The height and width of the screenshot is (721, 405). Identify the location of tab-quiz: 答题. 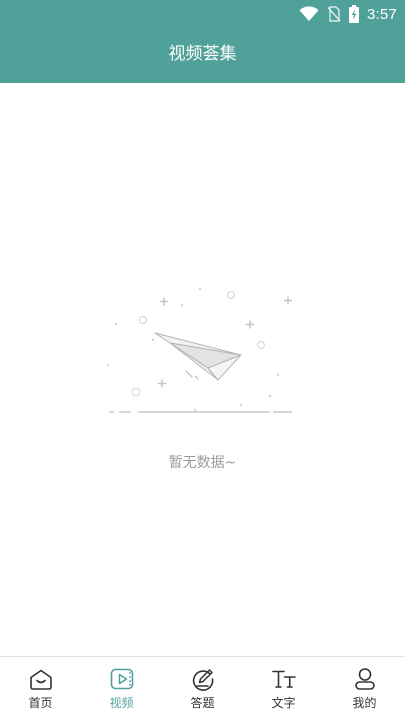
(202, 689).